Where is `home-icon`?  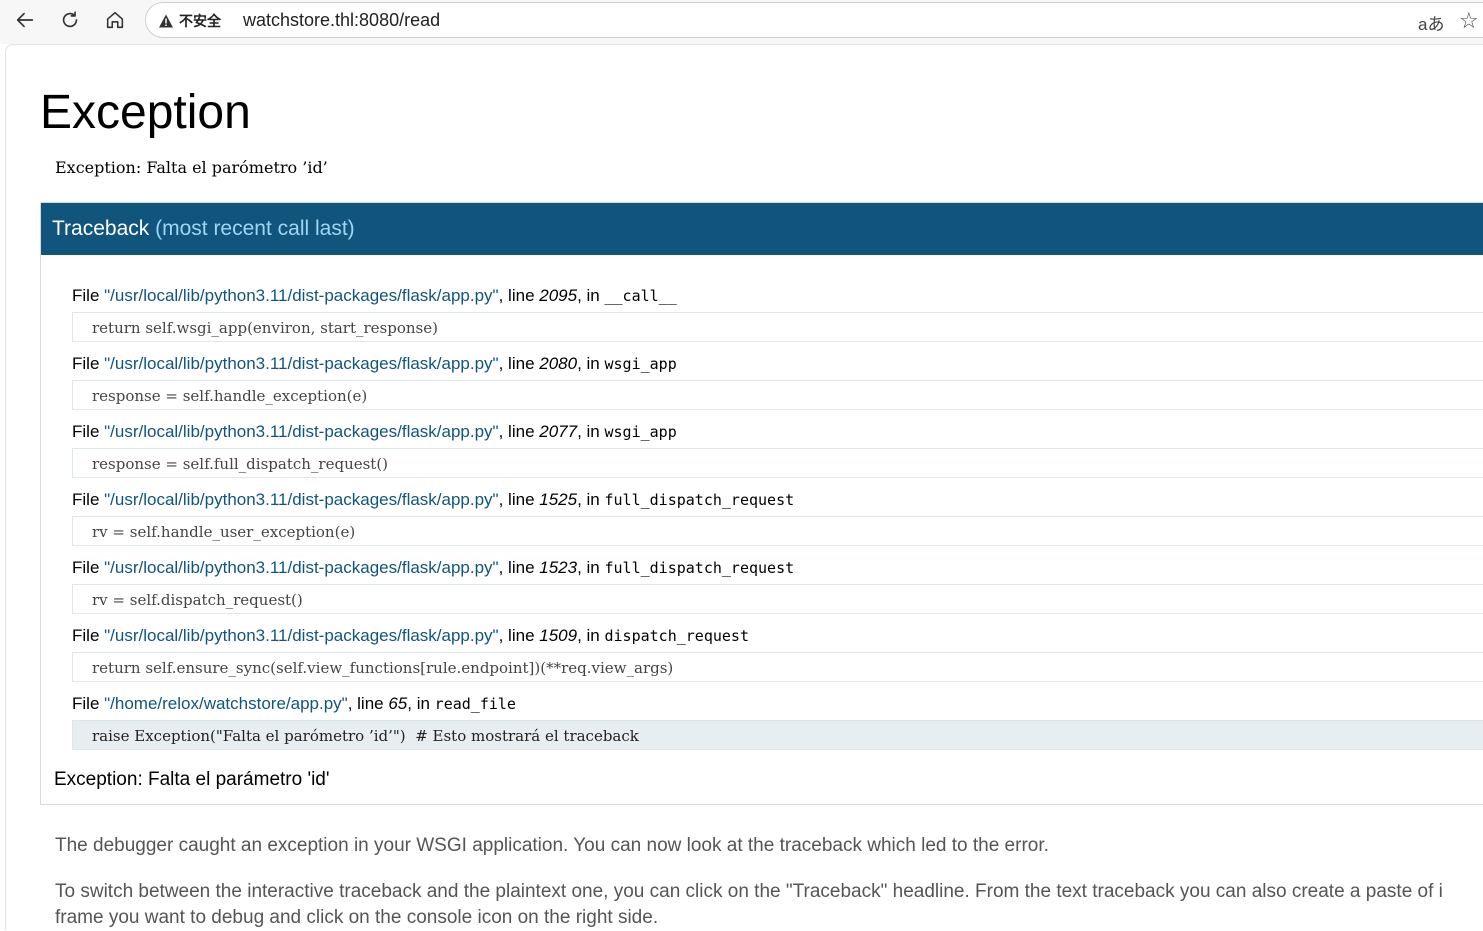 home-icon is located at coordinates (115, 20).